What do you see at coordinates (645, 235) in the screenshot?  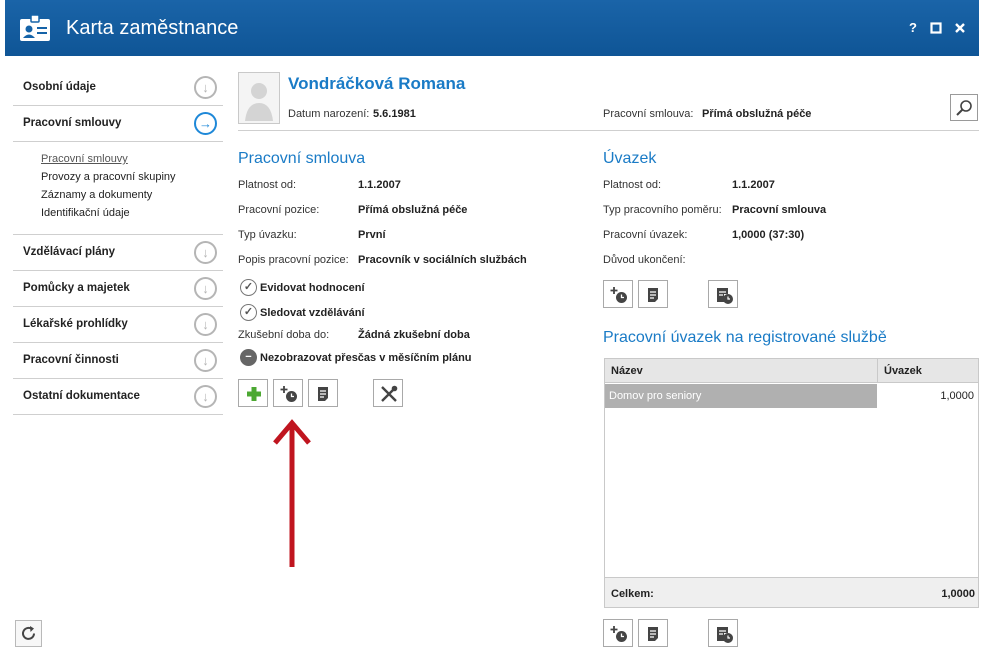 I see `work-load-label: Pracovní úvazek:` at bounding box center [645, 235].